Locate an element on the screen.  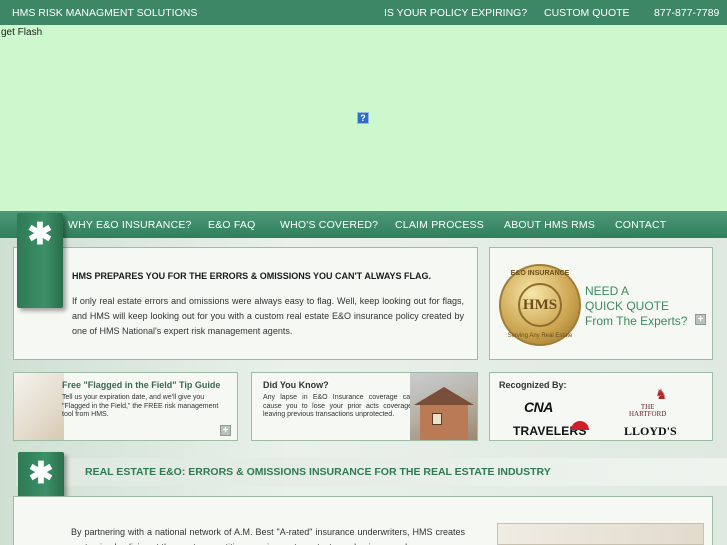
need-a-label: NEED A is located at coordinates (607, 291).